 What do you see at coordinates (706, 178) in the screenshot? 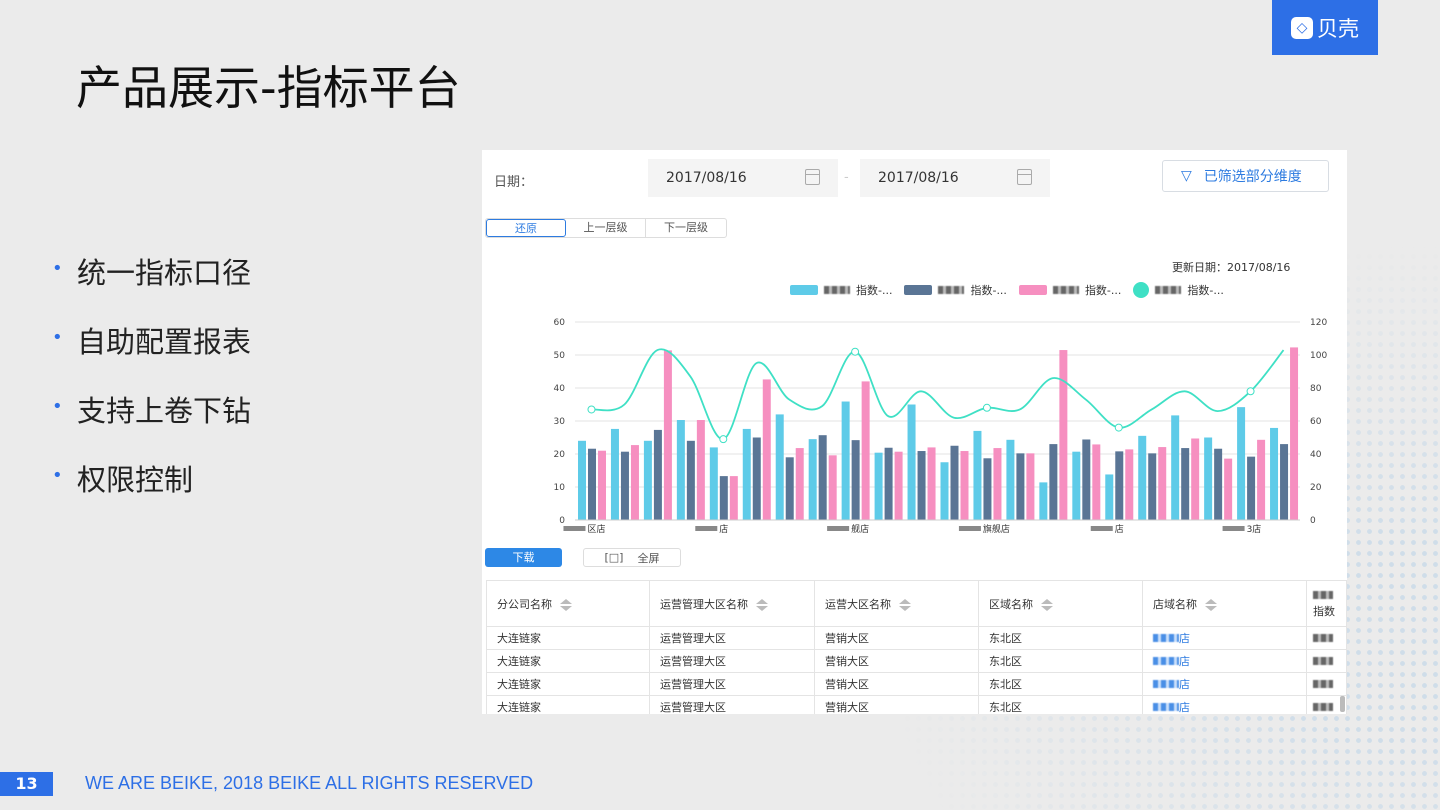
I see `start-date-value: 2017/08/16` at bounding box center [706, 178].